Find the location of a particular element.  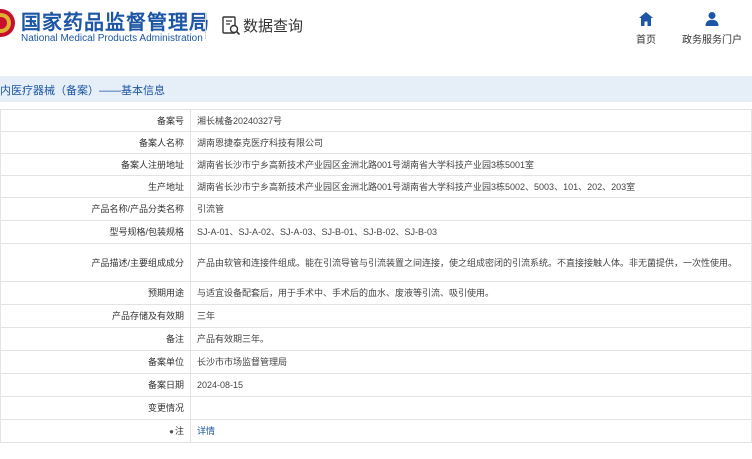

table-row: 备案单位 长沙市市场监督管理局 is located at coordinates (376, 362).